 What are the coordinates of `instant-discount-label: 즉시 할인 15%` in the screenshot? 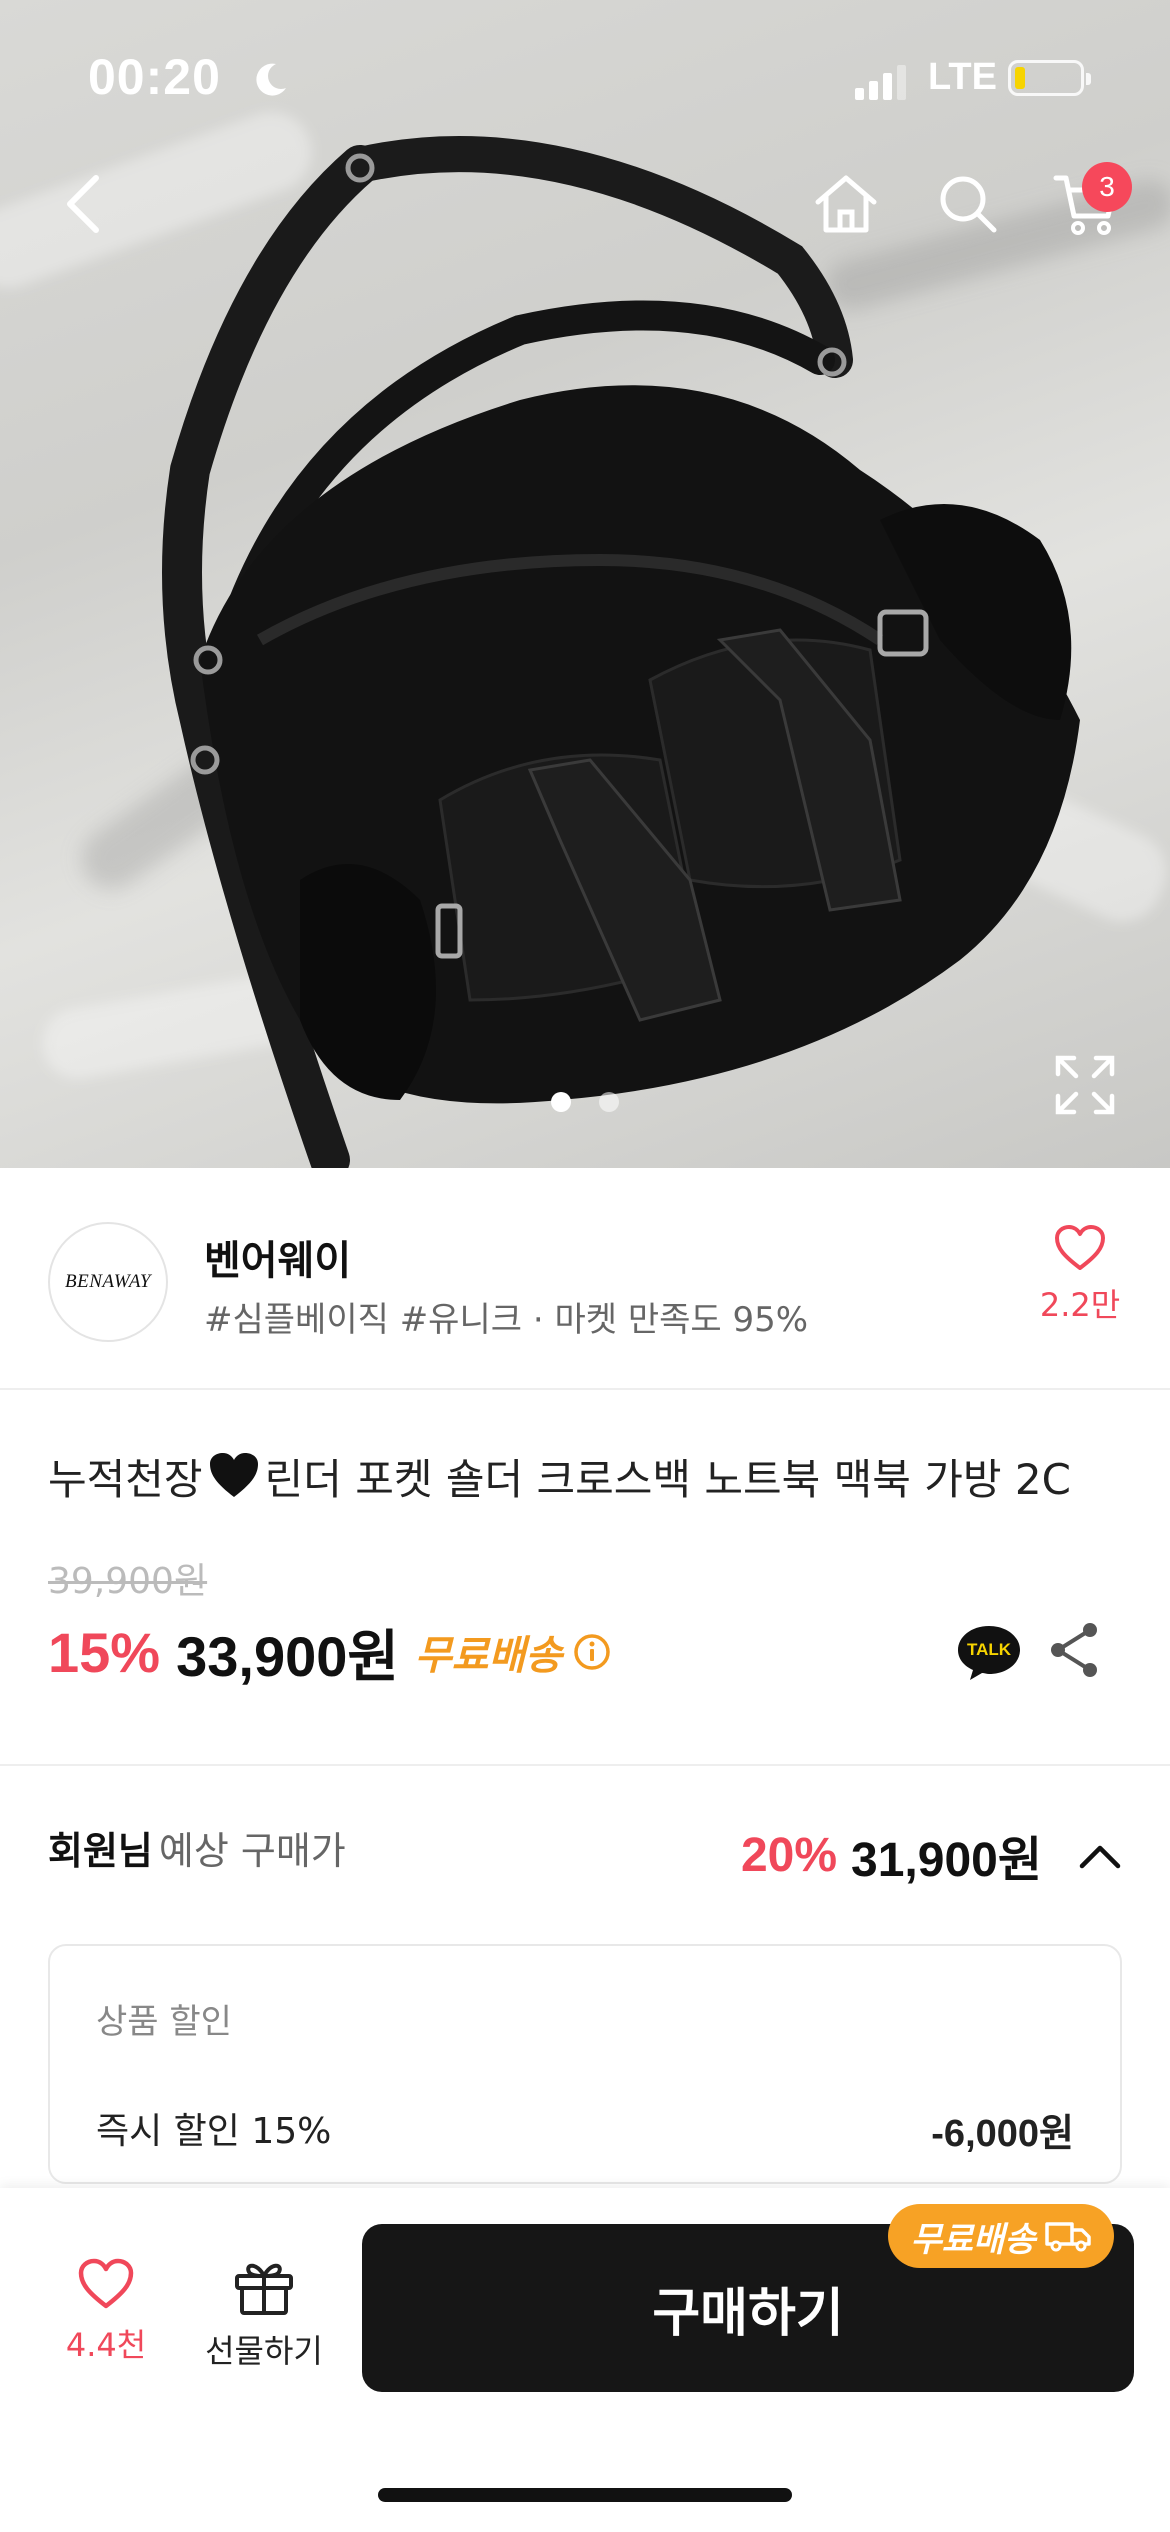 It's located at (214, 2131).